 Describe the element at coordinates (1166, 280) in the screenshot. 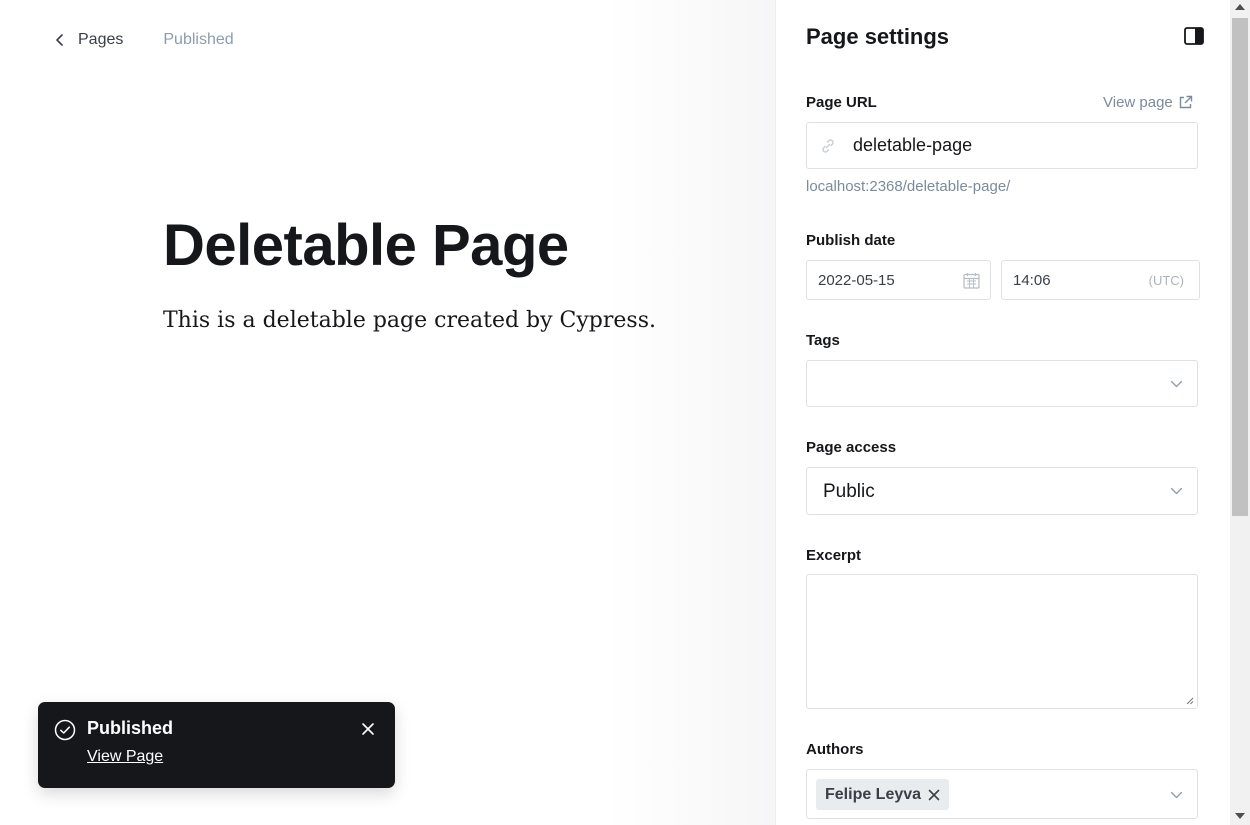

I see `timezone-label: (UTC)` at that location.